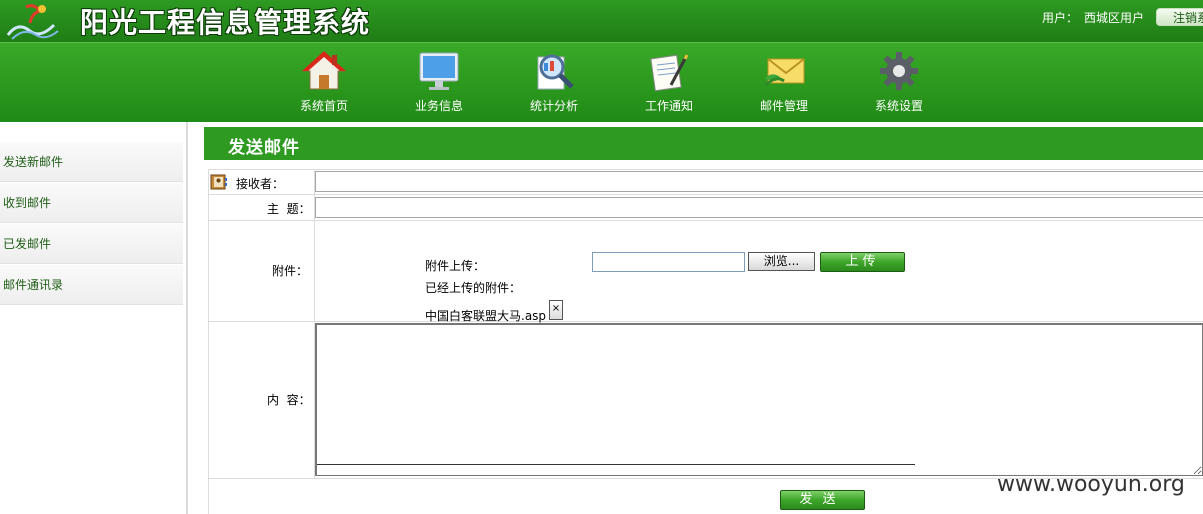 The height and width of the screenshot is (514, 1203). I want to click on nav-item-business: 业务信息, so click(439, 81).